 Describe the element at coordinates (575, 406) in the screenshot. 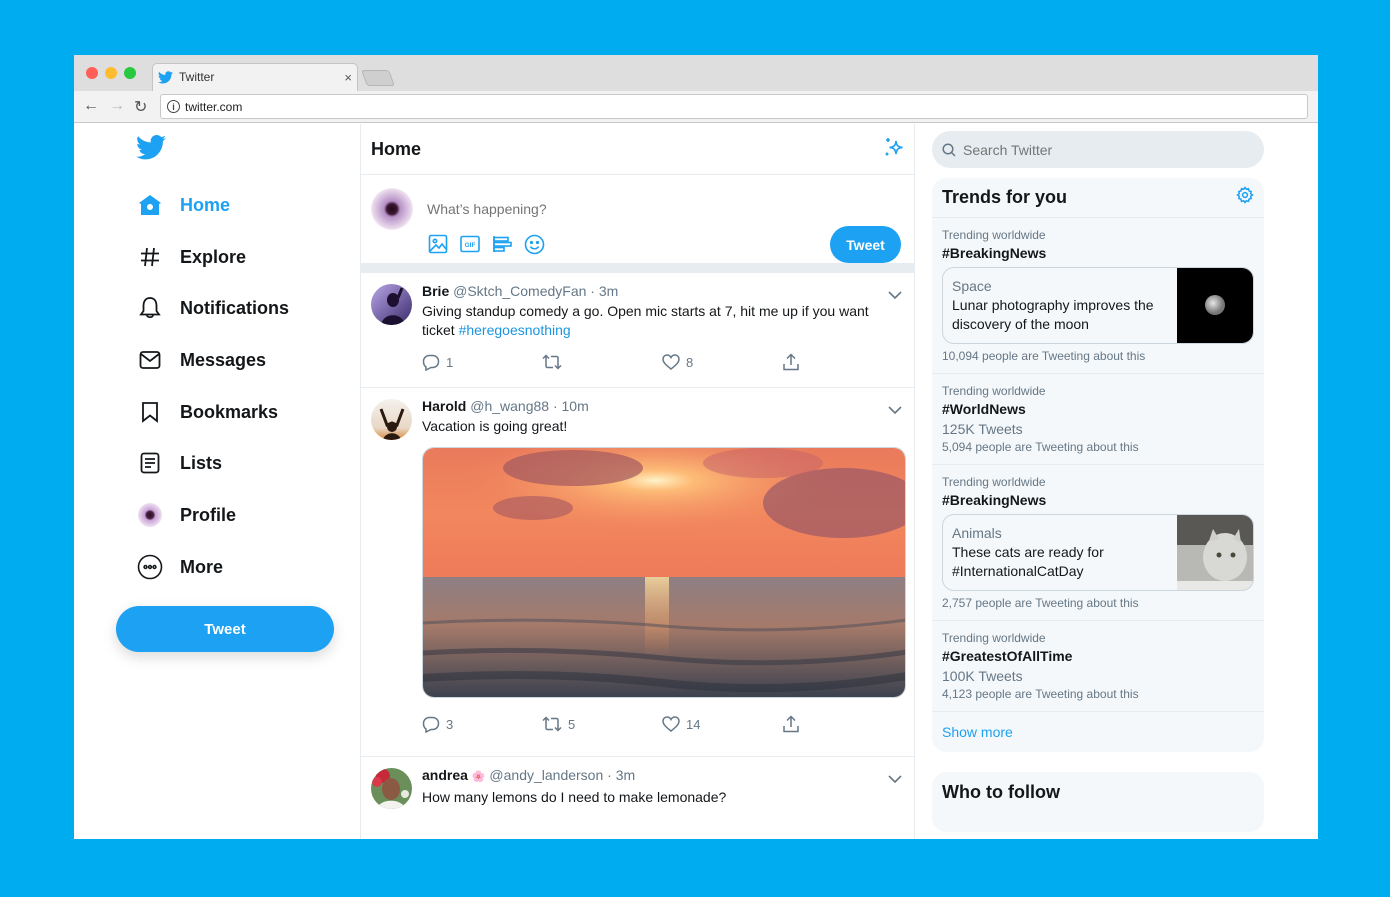

I see `tweet-time: 10m` at that location.